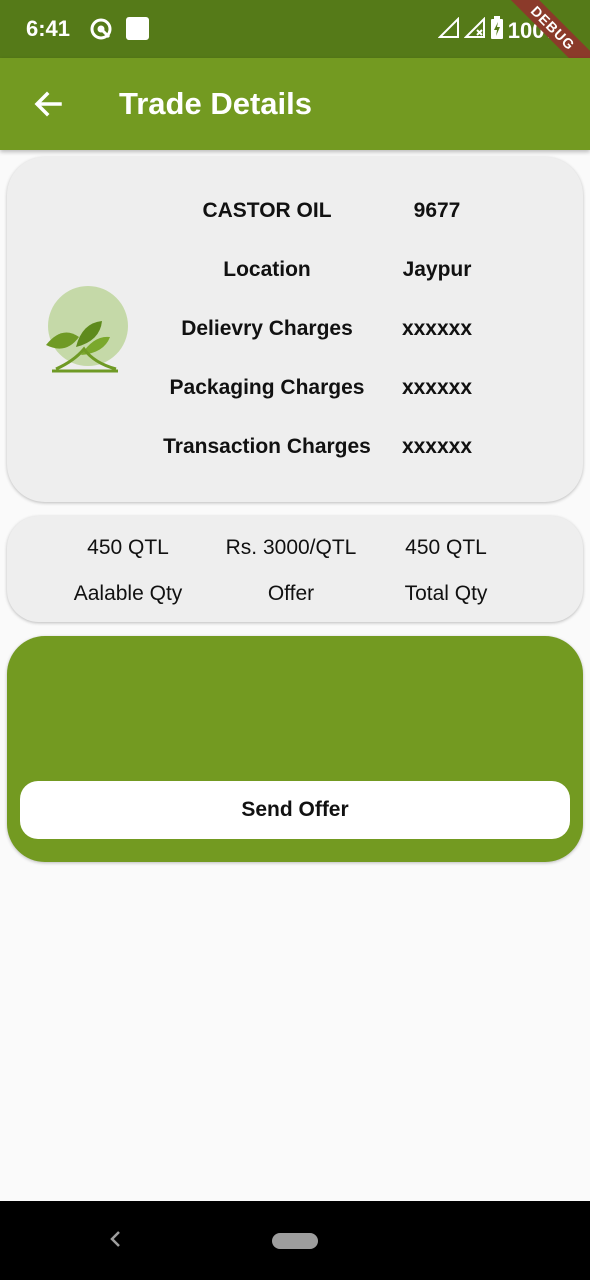 Image resolution: width=590 pixels, height=1280 pixels. I want to click on detail-row-packaging: Packaging Charges xxxxxx, so click(295, 391).